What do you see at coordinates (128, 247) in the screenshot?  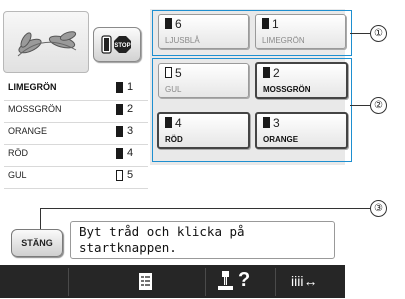 I see `message-line-2: startknappen.` at bounding box center [128, 247].